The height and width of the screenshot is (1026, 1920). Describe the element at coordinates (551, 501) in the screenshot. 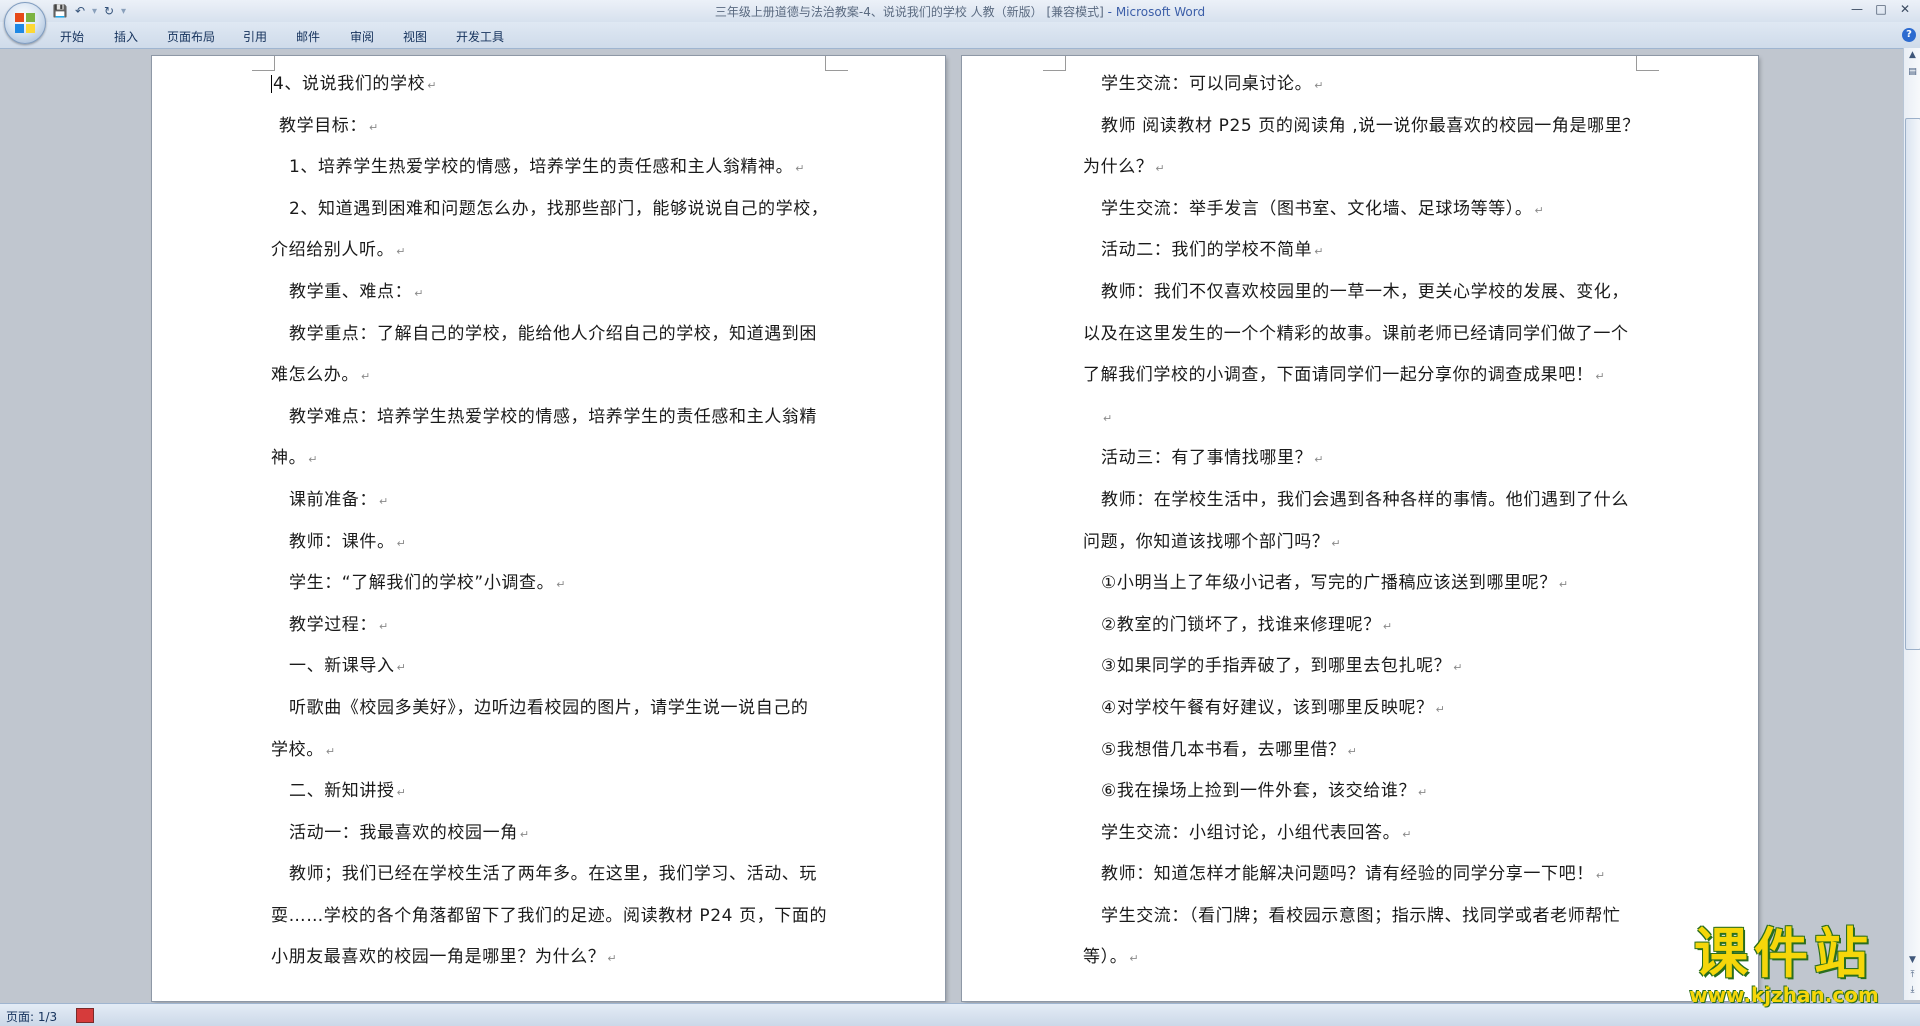

I see `text-line: 课前准备： ↵` at that location.